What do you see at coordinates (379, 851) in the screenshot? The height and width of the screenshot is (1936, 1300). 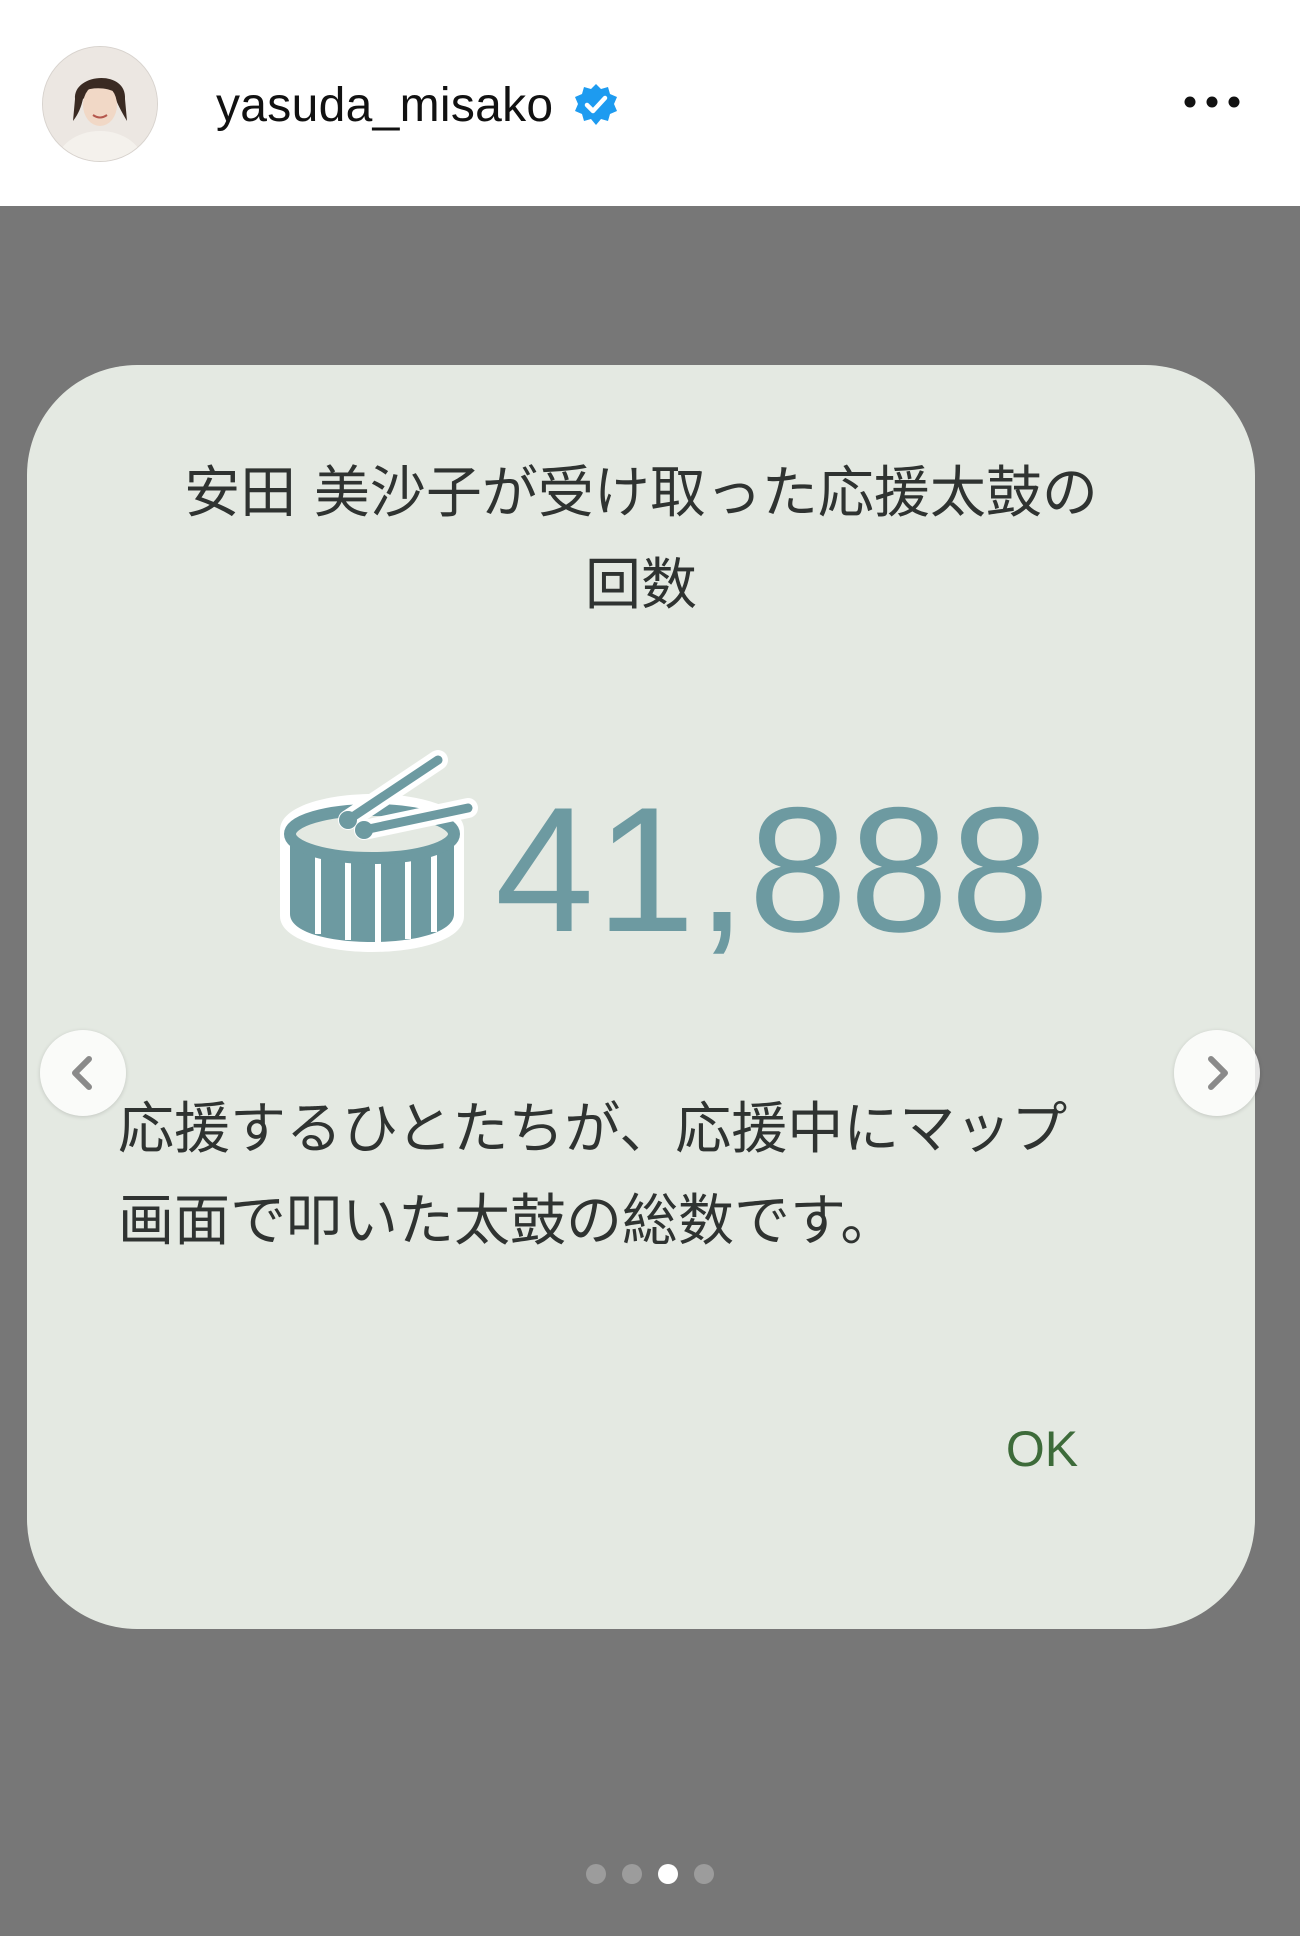 I see `drum-icon` at bounding box center [379, 851].